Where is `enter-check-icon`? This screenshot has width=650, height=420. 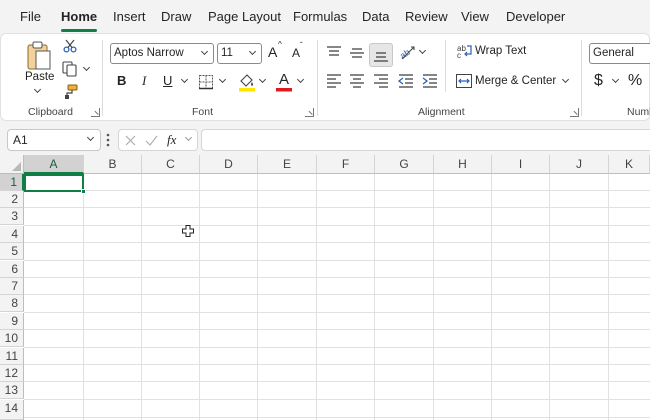 enter-check-icon is located at coordinates (151, 140).